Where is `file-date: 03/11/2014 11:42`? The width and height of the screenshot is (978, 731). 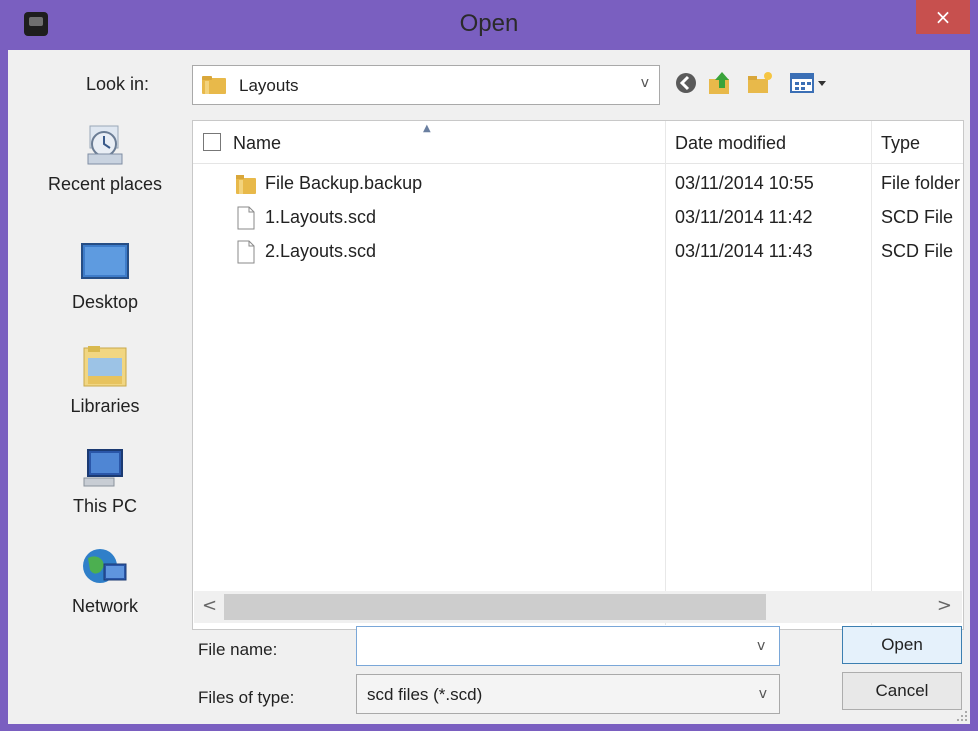 file-date: 03/11/2014 11:42 is located at coordinates (744, 217).